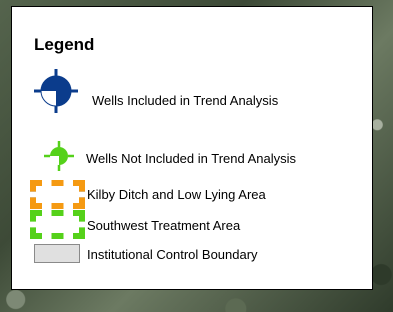  Describe the element at coordinates (164, 225) in the screenshot. I see `legend-item-label-southwest-treatment: Southwest Treatment Area` at that location.